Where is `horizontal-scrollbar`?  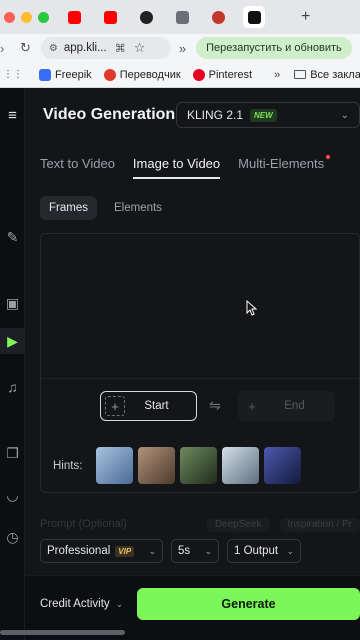 horizontal-scrollbar is located at coordinates (62, 632).